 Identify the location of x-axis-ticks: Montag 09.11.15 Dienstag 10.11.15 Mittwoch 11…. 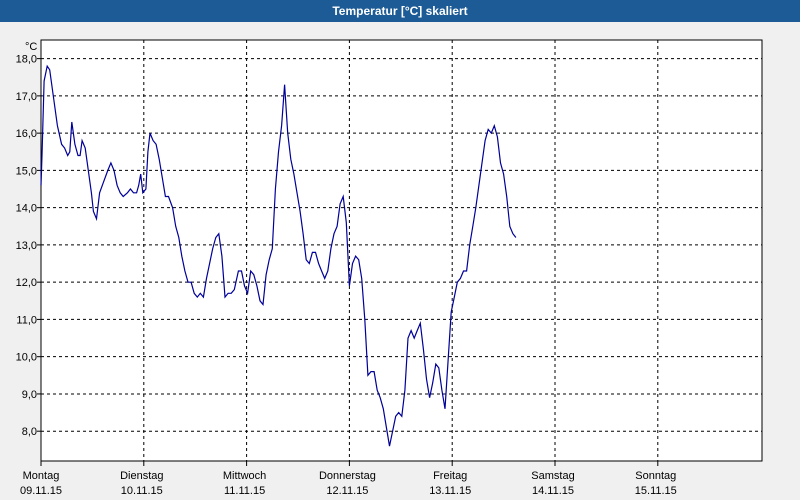
(348, 479).